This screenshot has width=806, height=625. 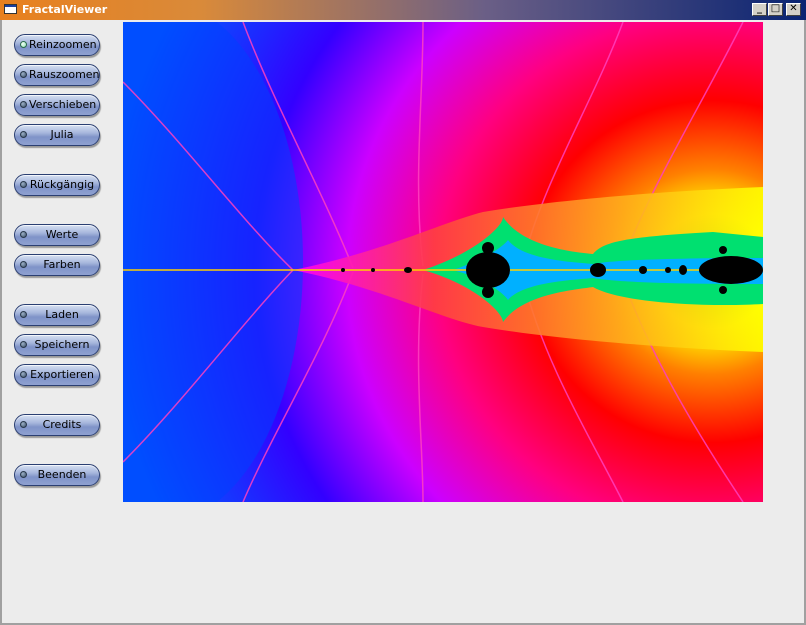 I want to click on zoom-out-button: Rauszoomen, so click(x=57, y=75).